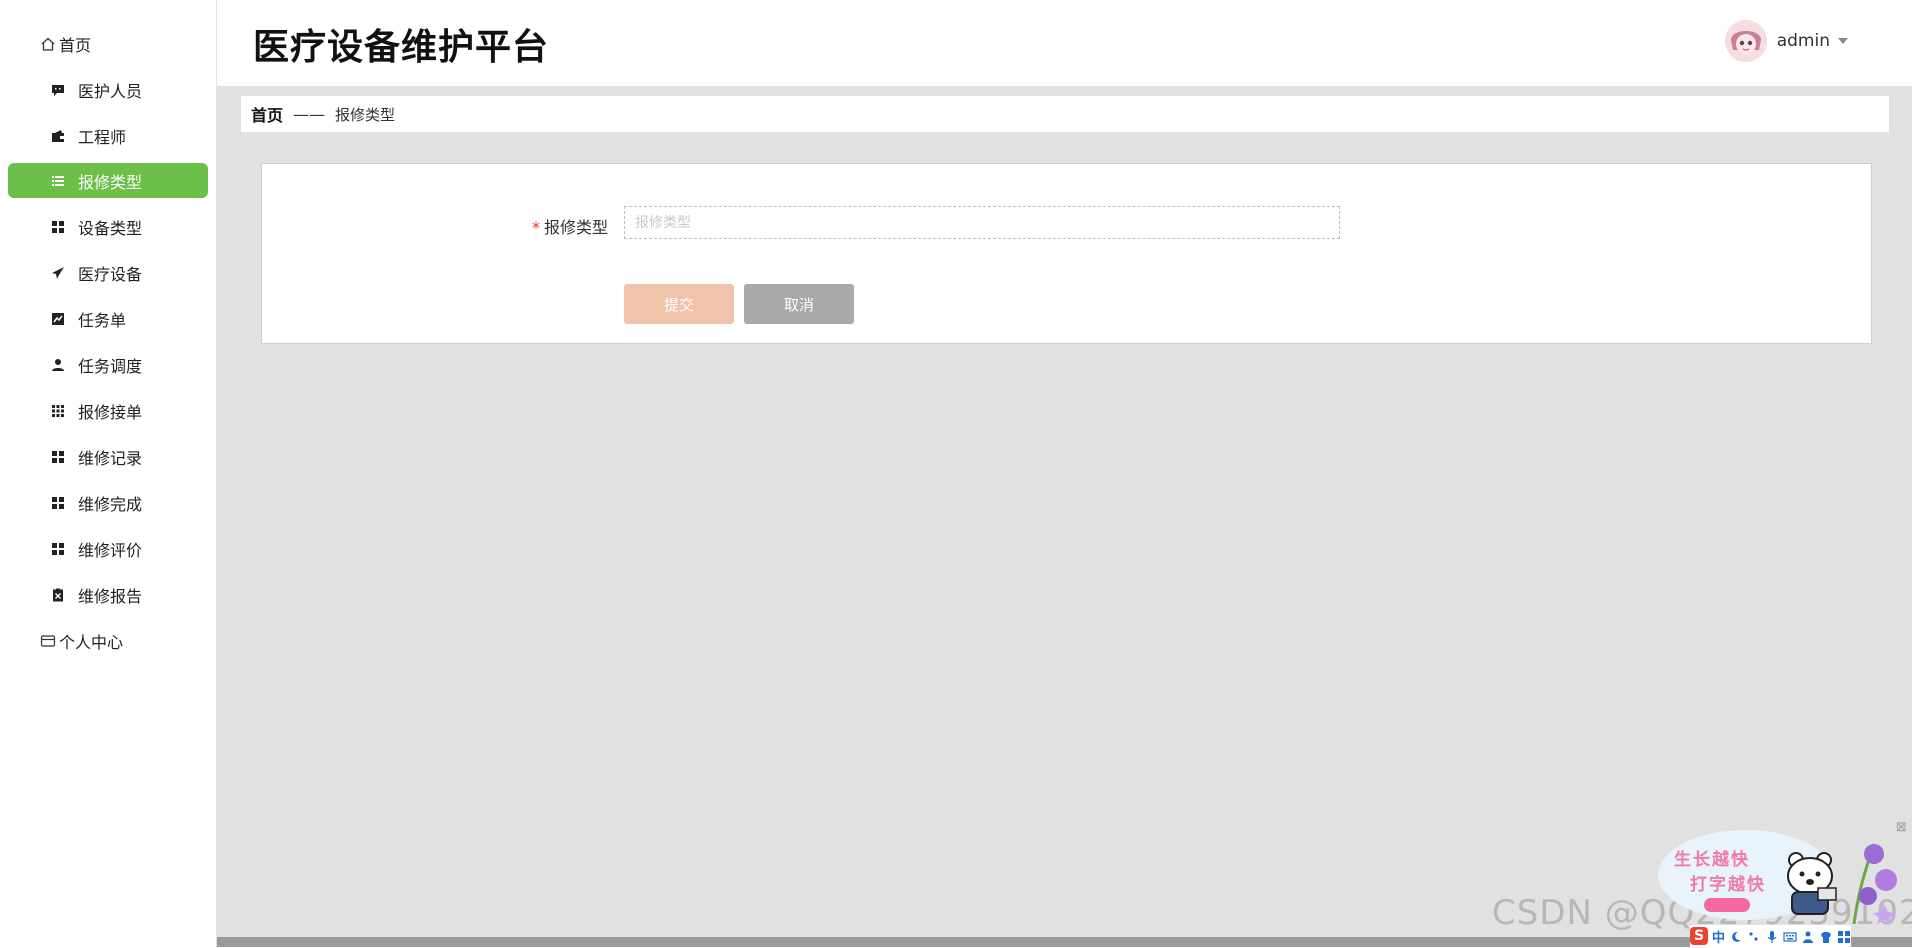  Describe the element at coordinates (58, 273) in the screenshot. I see `send-icon` at that location.